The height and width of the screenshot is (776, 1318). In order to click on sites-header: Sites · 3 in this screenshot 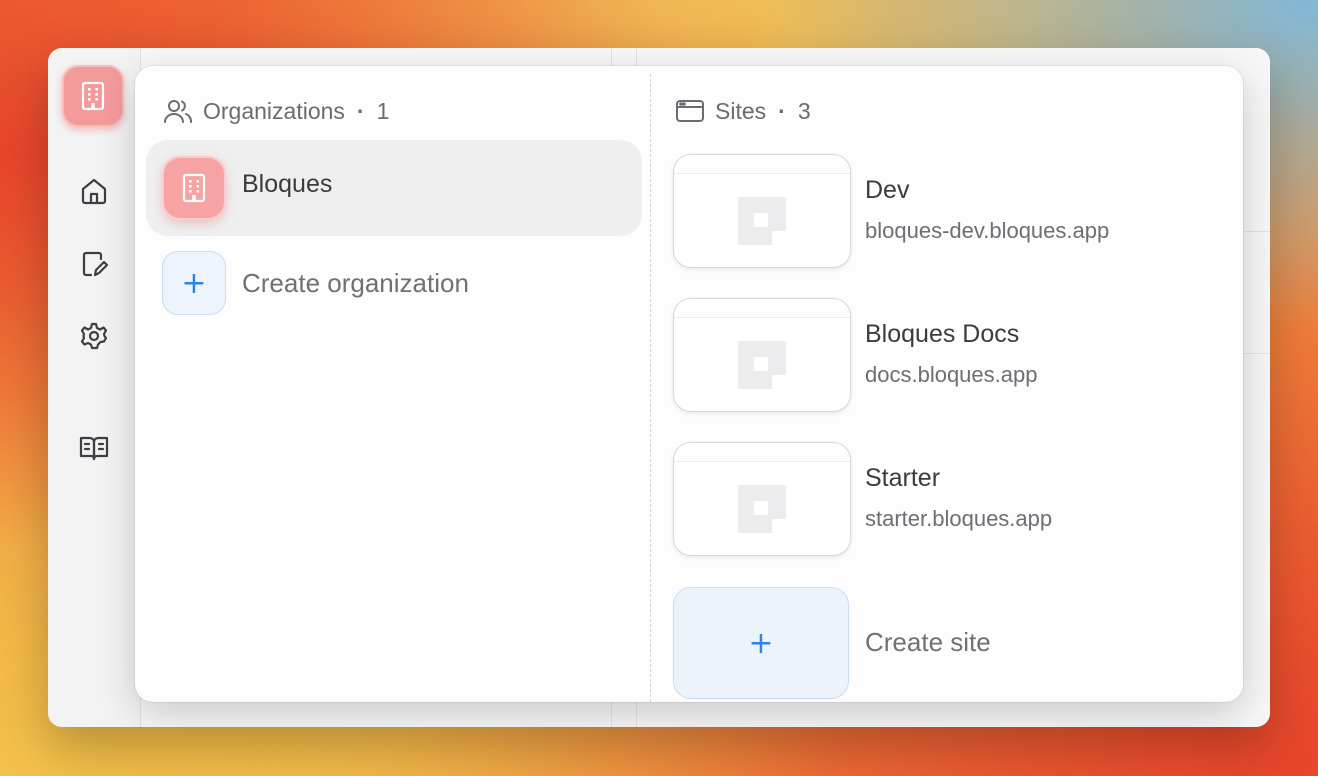, I will do `click(743, 111)`.